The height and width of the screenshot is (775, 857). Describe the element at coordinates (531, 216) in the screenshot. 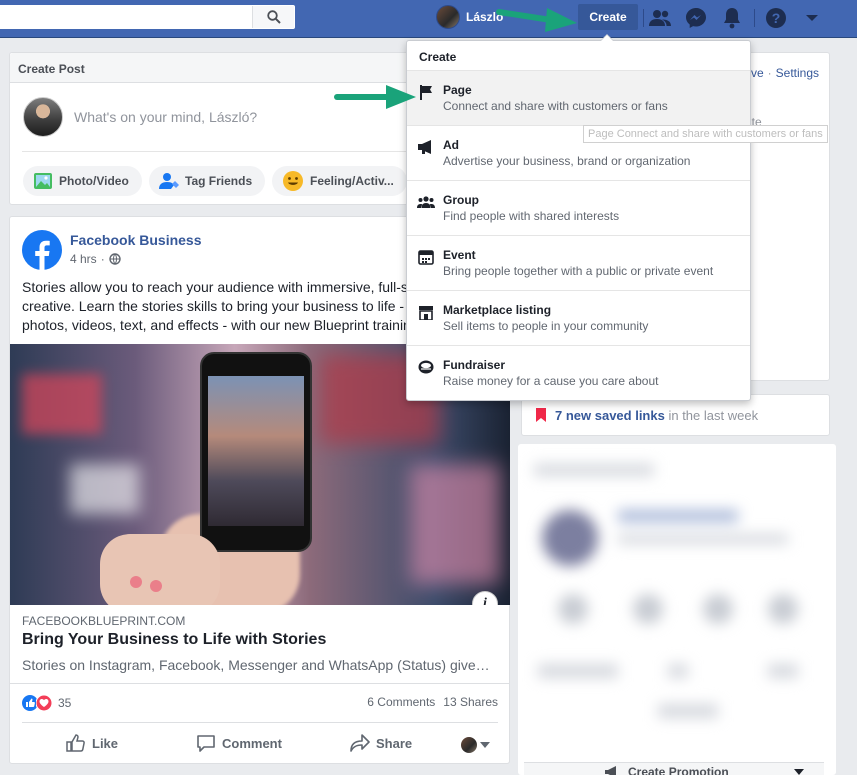

I see `item-description: Find people with shared interests` at that location.